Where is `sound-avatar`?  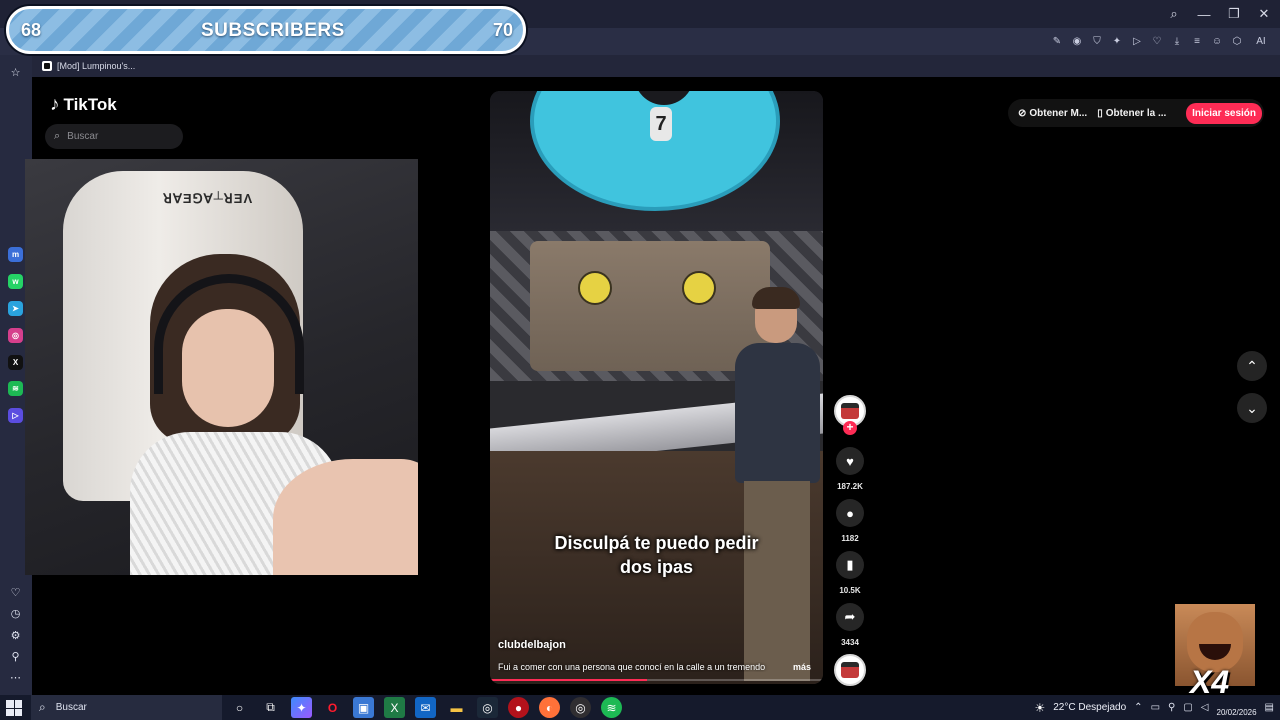 sound-avatar is located at coordinates (850, 670).